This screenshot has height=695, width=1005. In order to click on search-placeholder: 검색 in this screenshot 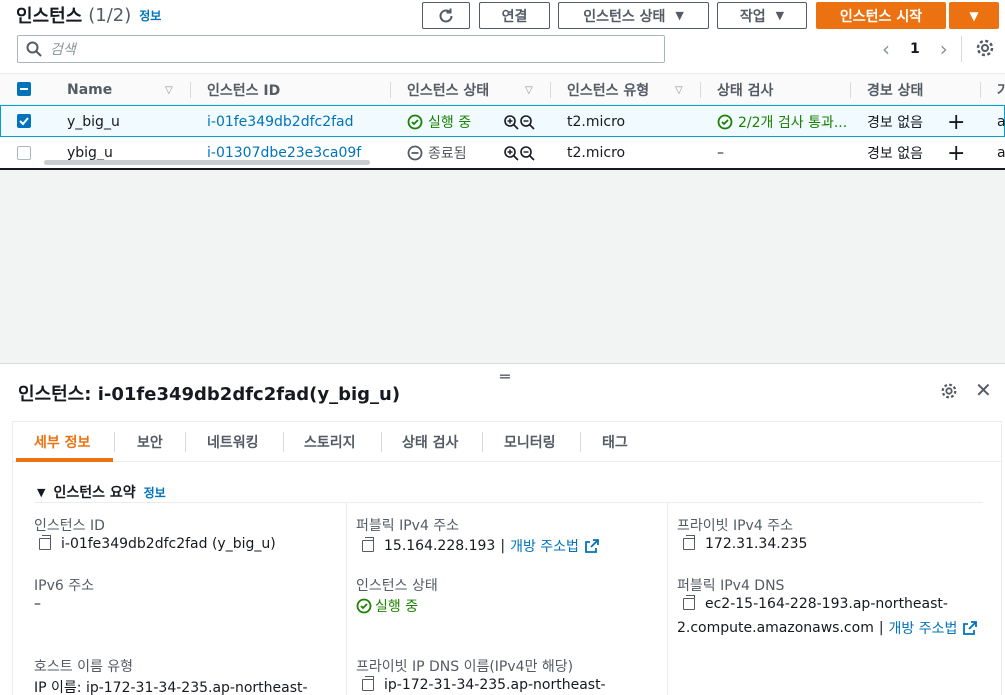, I will do `click(63, 50)`.